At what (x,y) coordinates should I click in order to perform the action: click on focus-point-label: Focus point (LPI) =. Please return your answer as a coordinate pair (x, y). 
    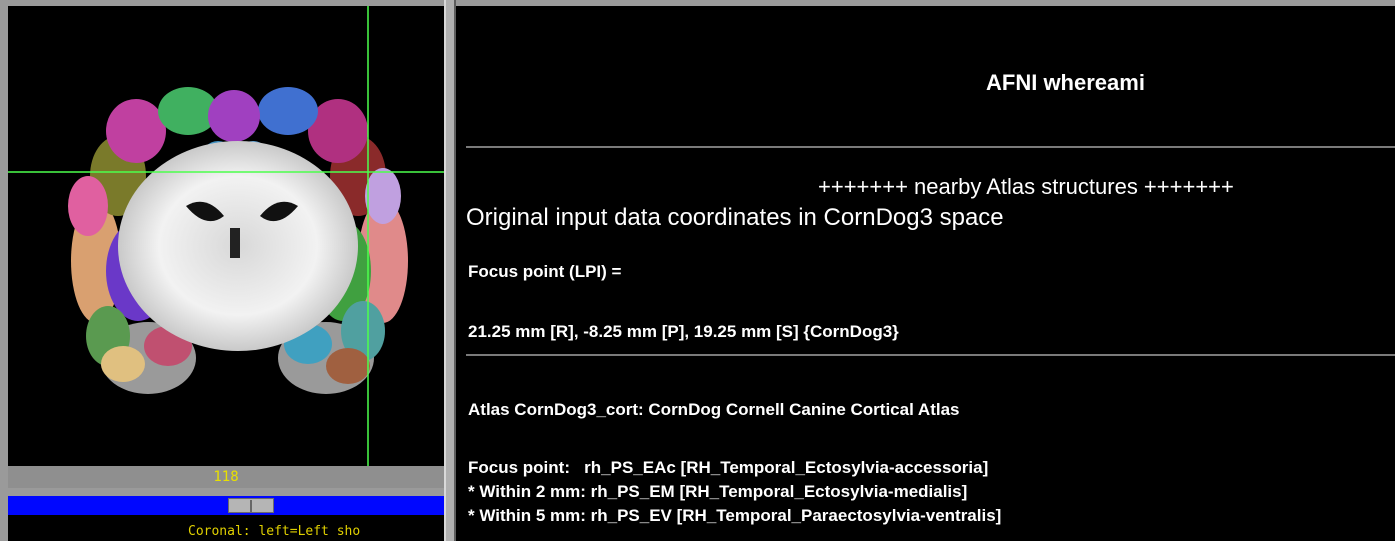
    Looking at the image, I should click on (545, 271).